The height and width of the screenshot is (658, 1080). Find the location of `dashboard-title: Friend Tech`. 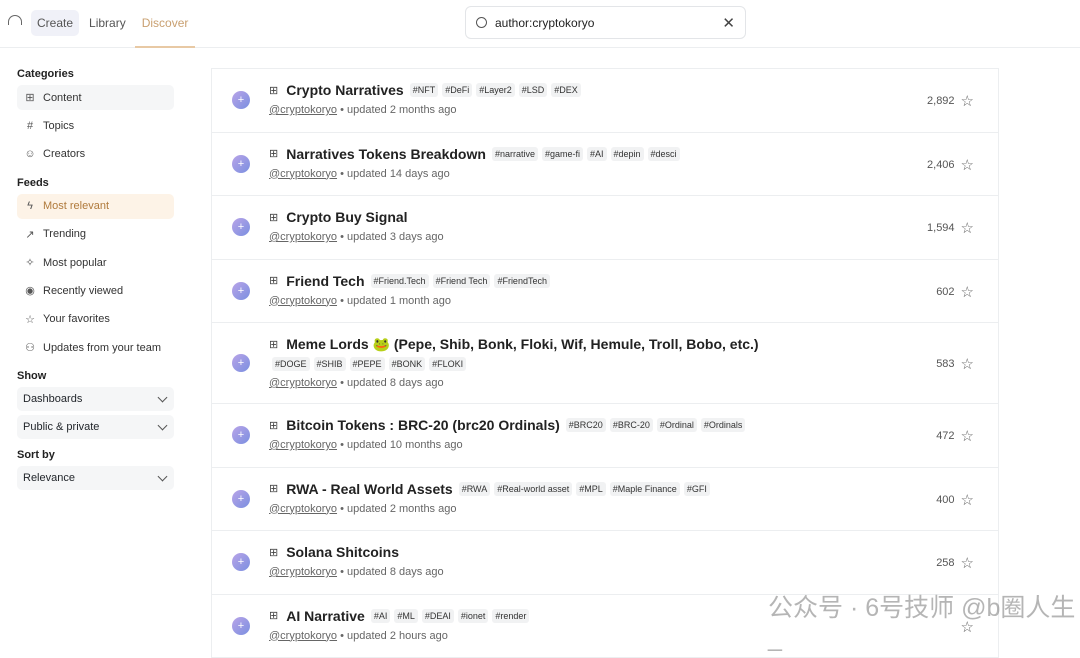

dashboard-title: Friend Tech is located at coordinates (325, 281).